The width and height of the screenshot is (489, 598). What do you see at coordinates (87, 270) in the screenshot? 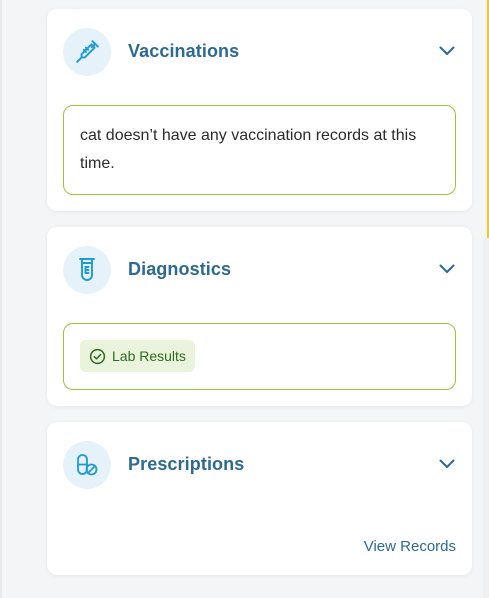
I see `test-tube-icon` at bounding box center [87, 270].